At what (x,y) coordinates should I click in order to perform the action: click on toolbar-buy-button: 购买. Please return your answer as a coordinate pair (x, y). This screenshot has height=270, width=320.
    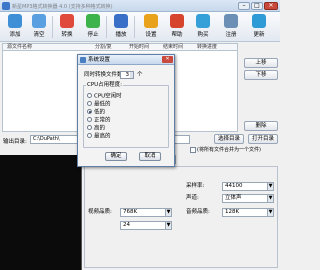
    Looking at the image, I should click on (203, 27).